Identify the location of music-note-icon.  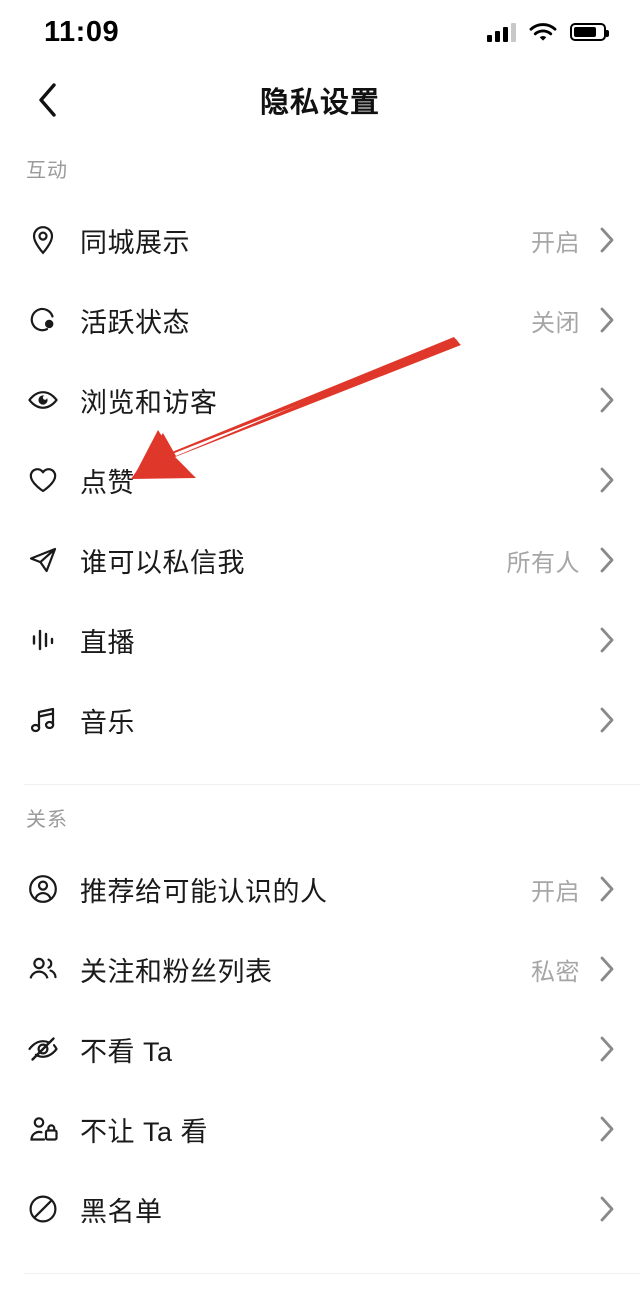
(43, 720).